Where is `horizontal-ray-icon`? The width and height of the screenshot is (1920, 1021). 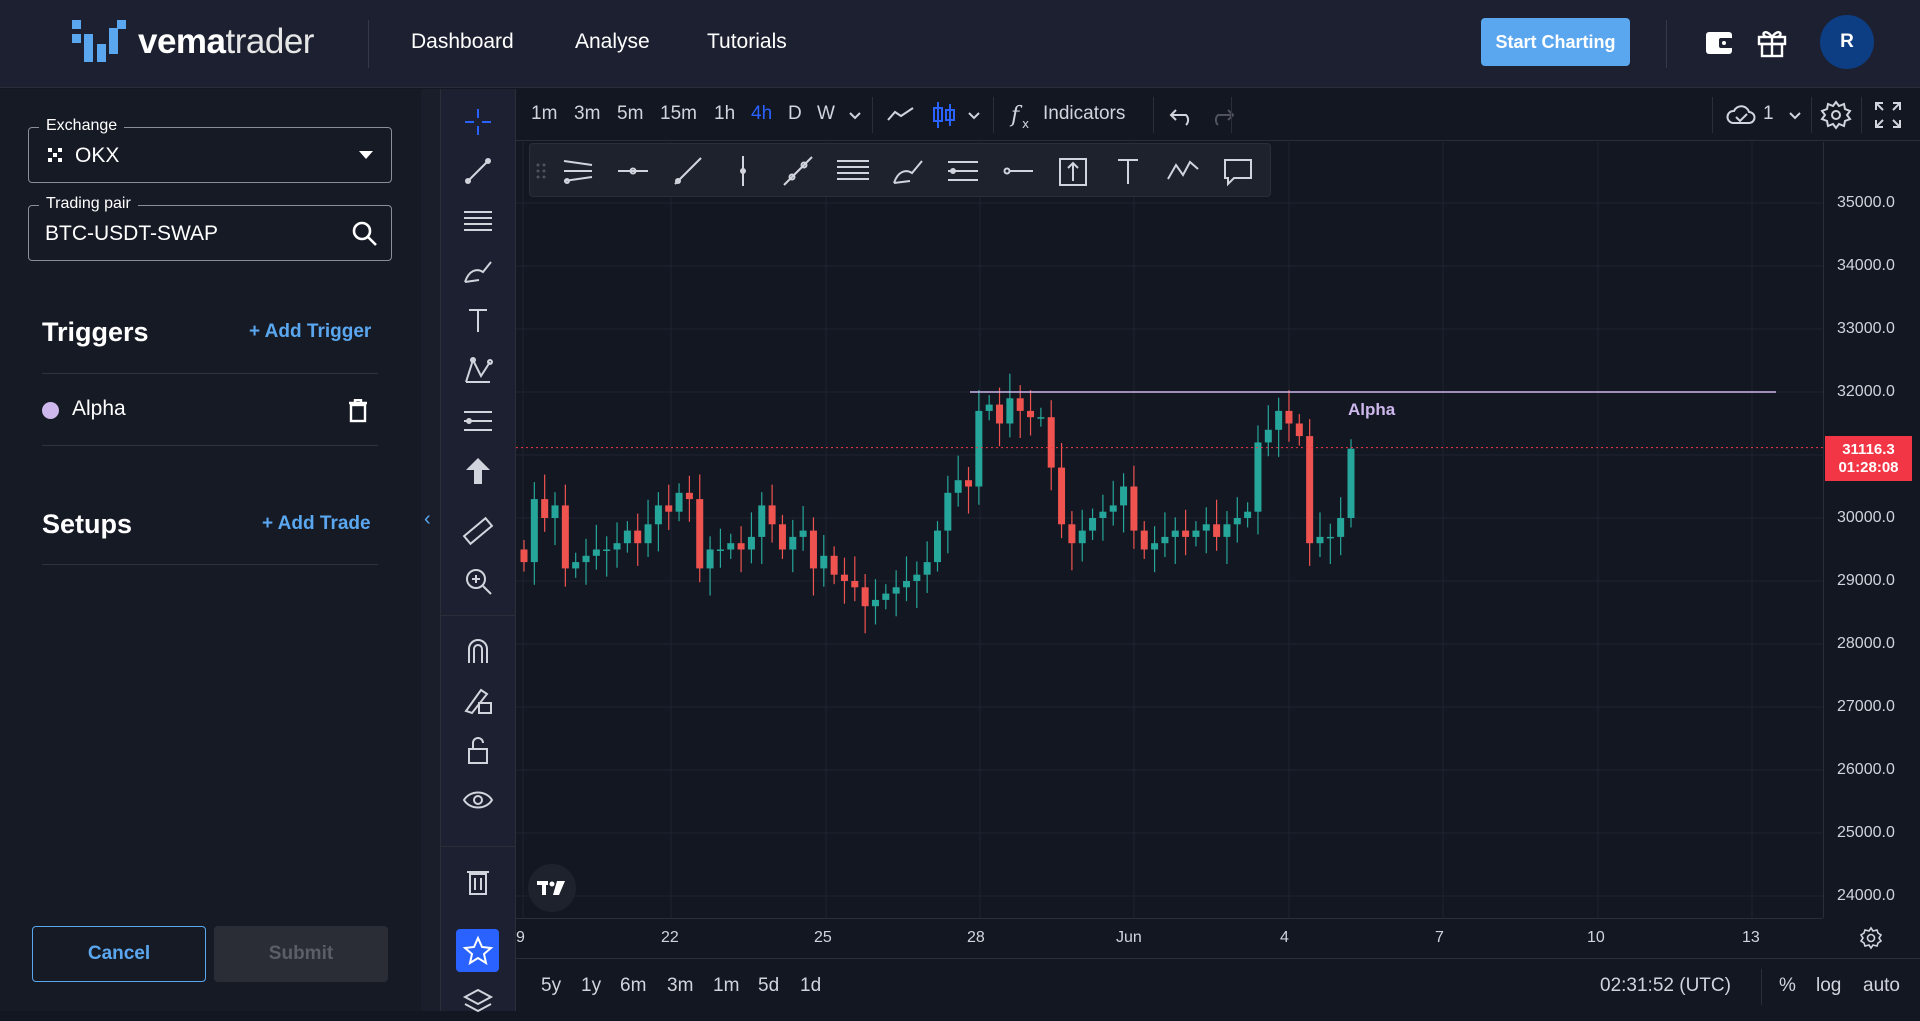 horizontal-ray-icon is located at coordinates (633, 171).